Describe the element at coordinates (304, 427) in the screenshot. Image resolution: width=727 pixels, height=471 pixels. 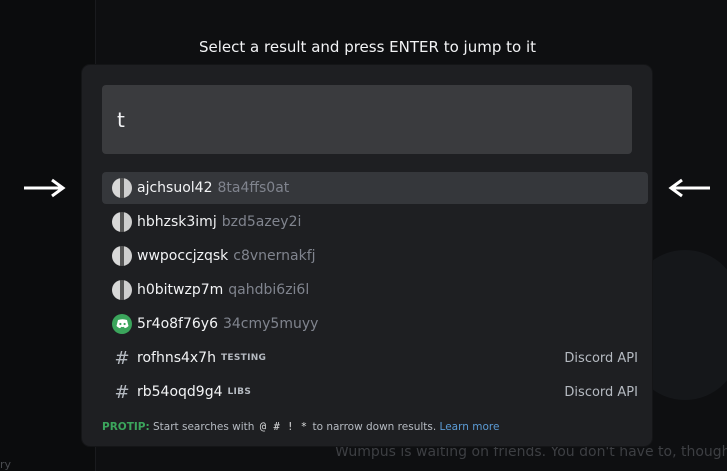
I see `protip-symbol: *` at that location.